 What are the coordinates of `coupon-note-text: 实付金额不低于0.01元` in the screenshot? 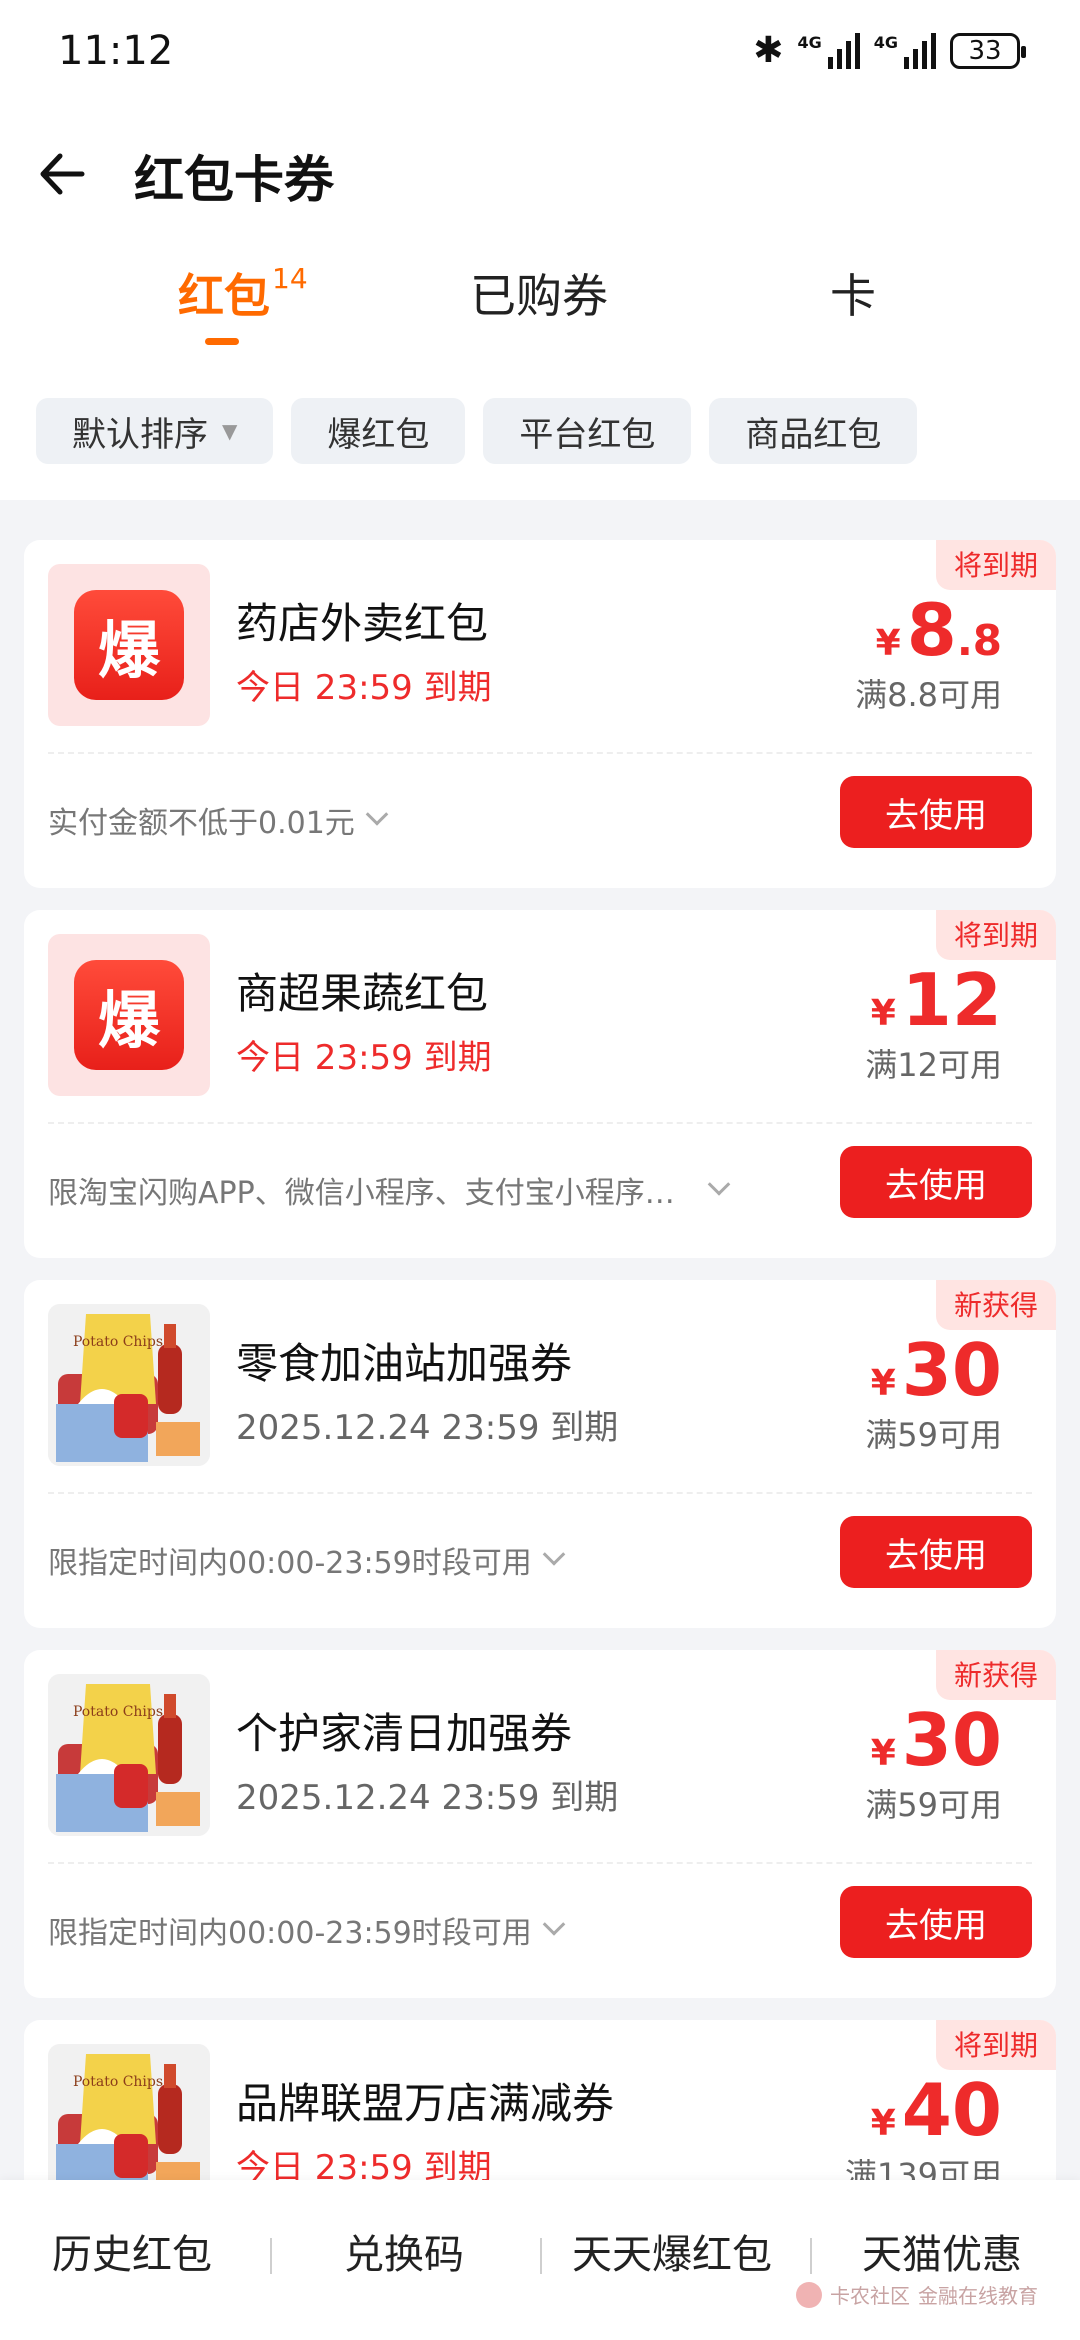 It's located at (201, 823).